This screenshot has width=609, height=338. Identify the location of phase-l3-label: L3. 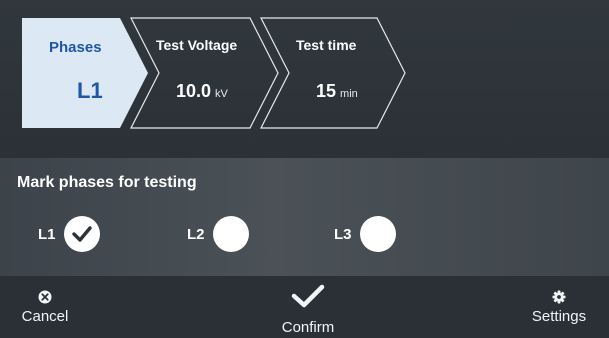
(343, 234).